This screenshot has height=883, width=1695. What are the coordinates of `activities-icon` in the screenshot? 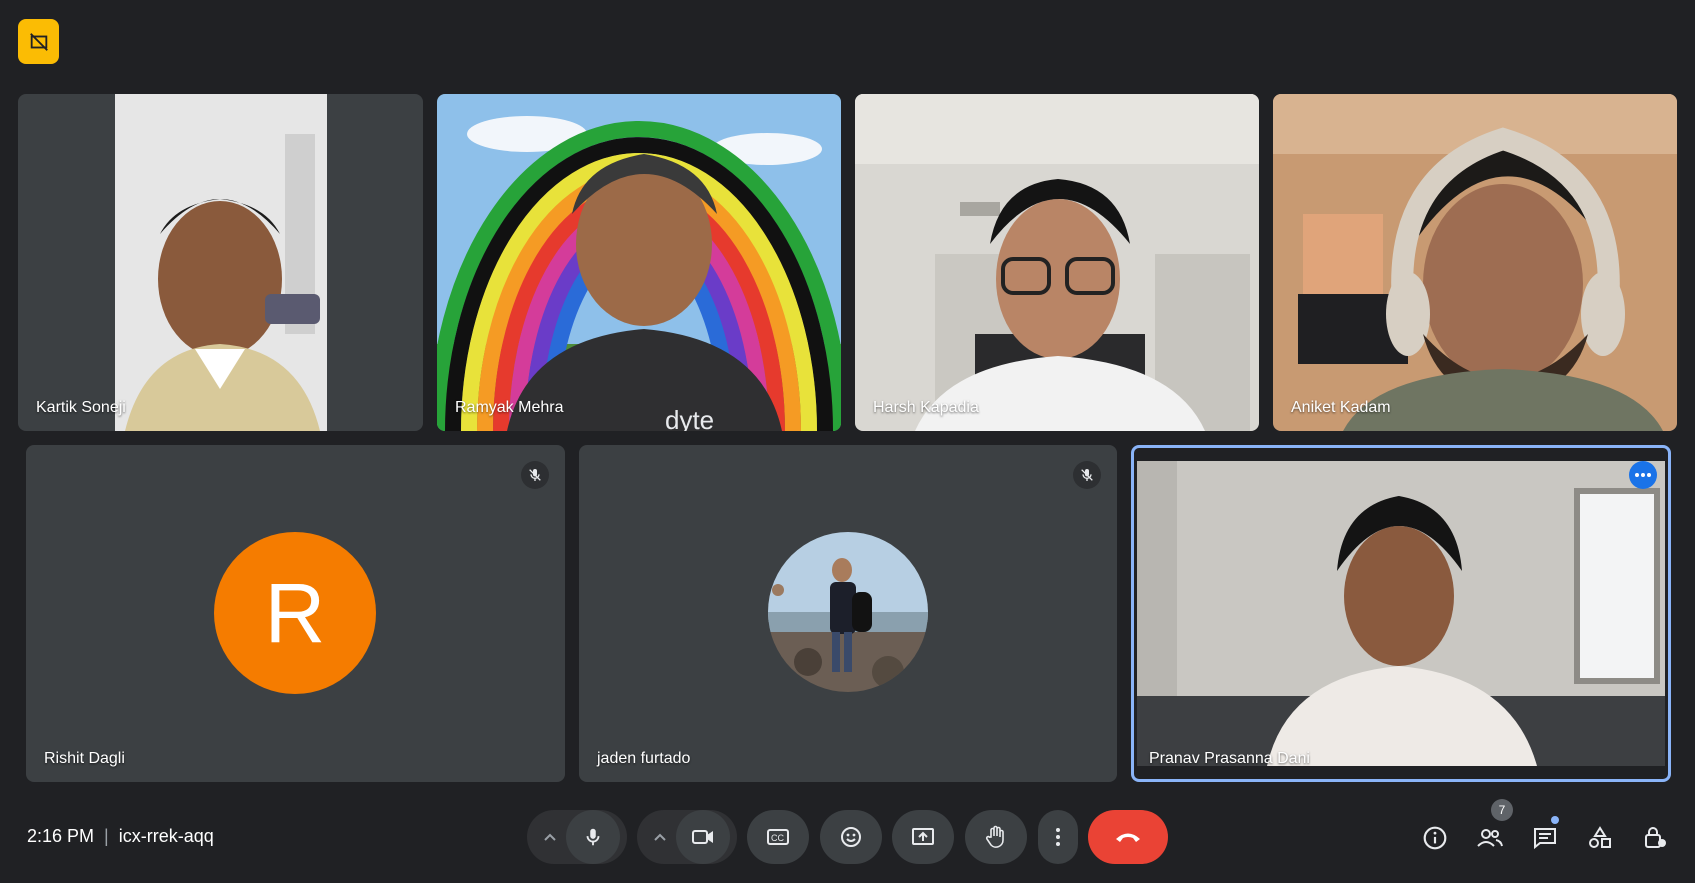 It's located at (1600, 837).